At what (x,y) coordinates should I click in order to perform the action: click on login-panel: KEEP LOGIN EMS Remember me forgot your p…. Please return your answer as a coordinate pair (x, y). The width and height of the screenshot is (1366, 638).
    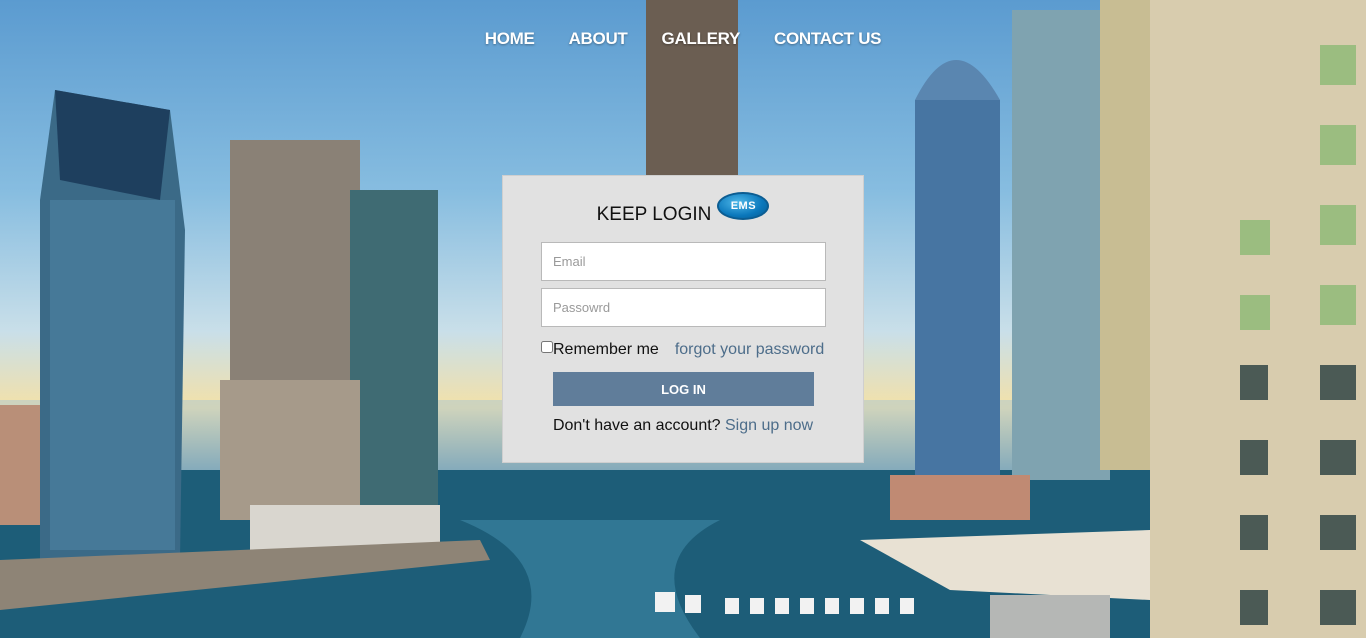
    Looking at the image, I should click on (683, 319).